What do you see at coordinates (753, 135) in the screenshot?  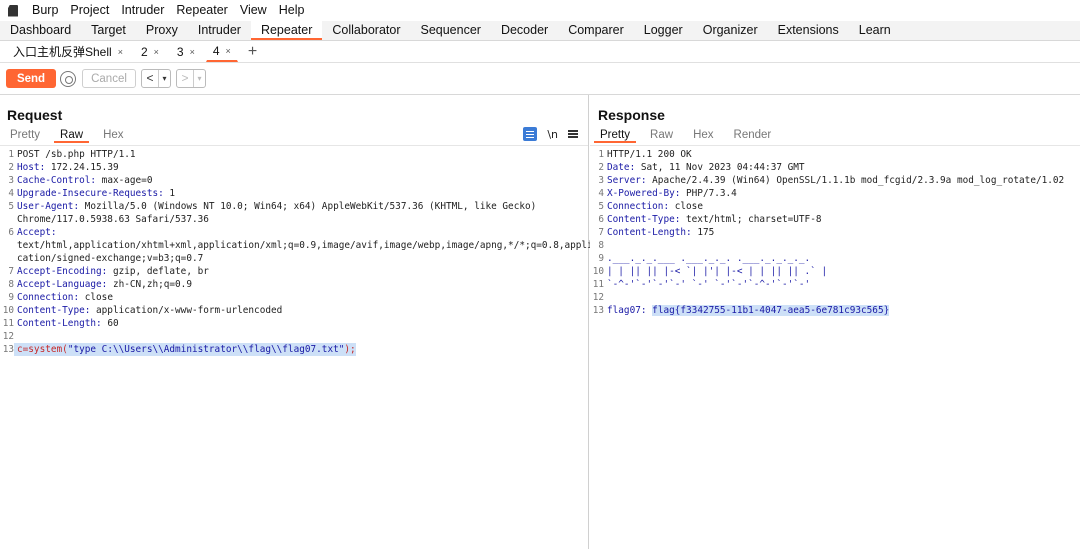 I see `response-tab-render: Render` at bounding box center [753, 135].